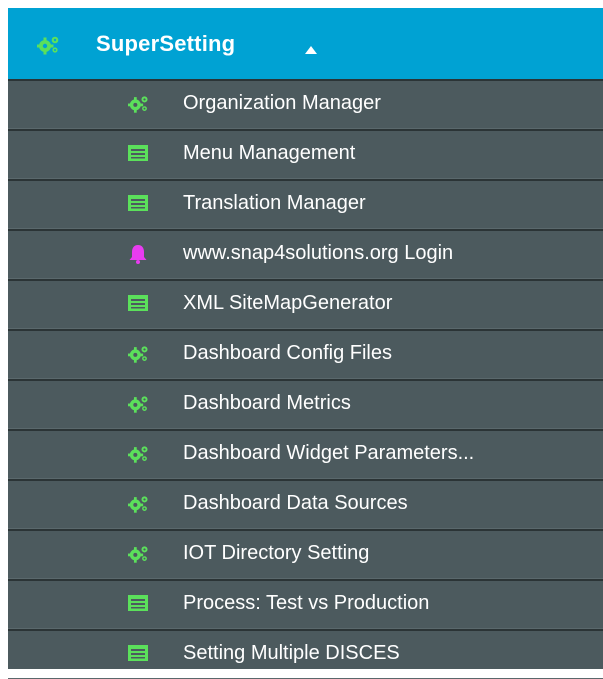 The image size is (603, 679). I want to click on bell-icon, so click(139, 254).